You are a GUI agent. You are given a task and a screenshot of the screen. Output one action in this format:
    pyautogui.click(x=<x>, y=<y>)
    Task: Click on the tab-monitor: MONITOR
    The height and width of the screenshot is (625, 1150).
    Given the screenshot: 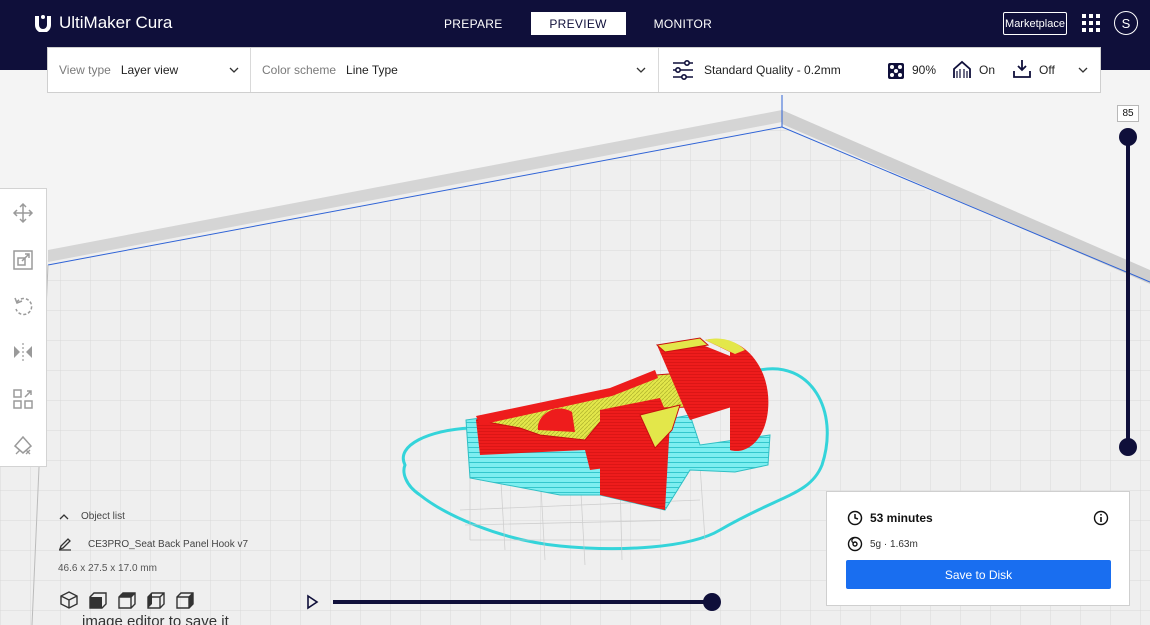 What is the action you would take?
    pyautogui.click(x=683, y=23)
    